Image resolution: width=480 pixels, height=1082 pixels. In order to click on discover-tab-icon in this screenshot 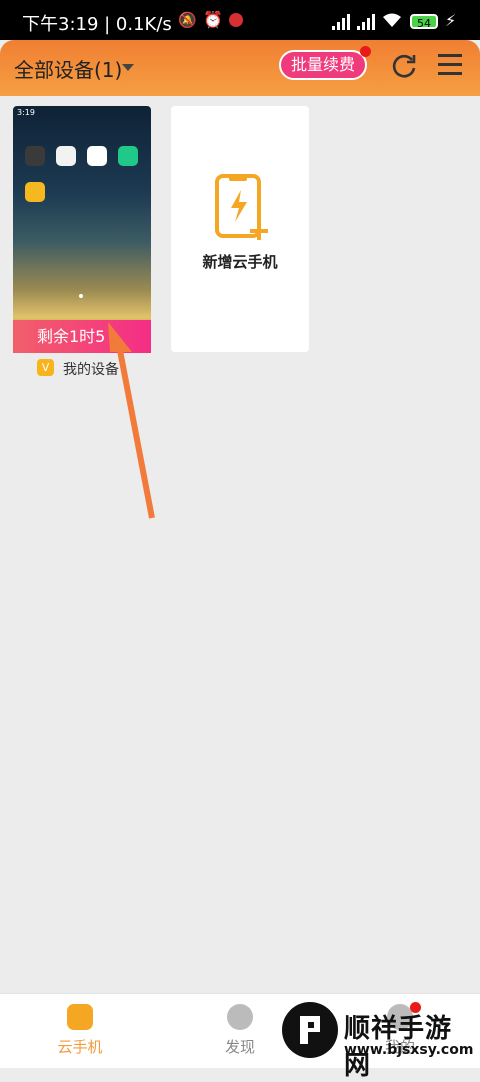, I will do `click(240, 1017)`.